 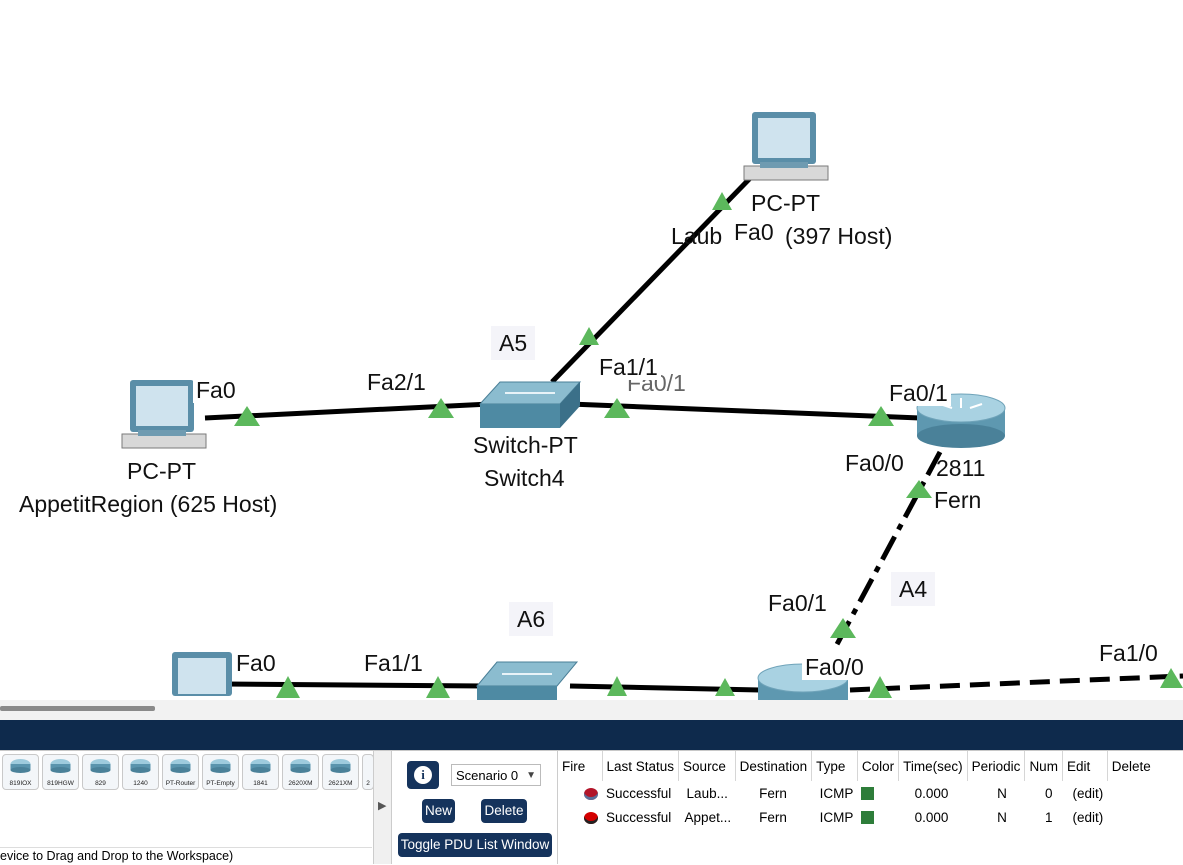 I want to click on laub-host-label: (397 Host), so click(x=839, y=236).